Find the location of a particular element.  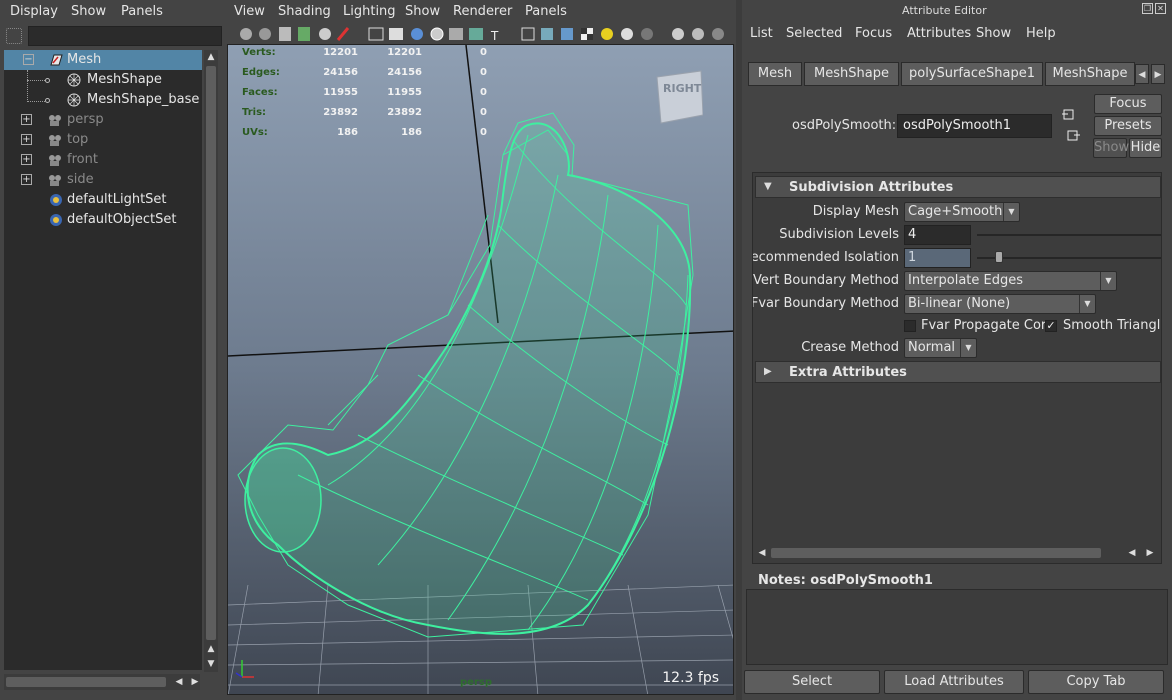

tab-scroll-left-icon: ◀ is located at coordinates (1142, 74).